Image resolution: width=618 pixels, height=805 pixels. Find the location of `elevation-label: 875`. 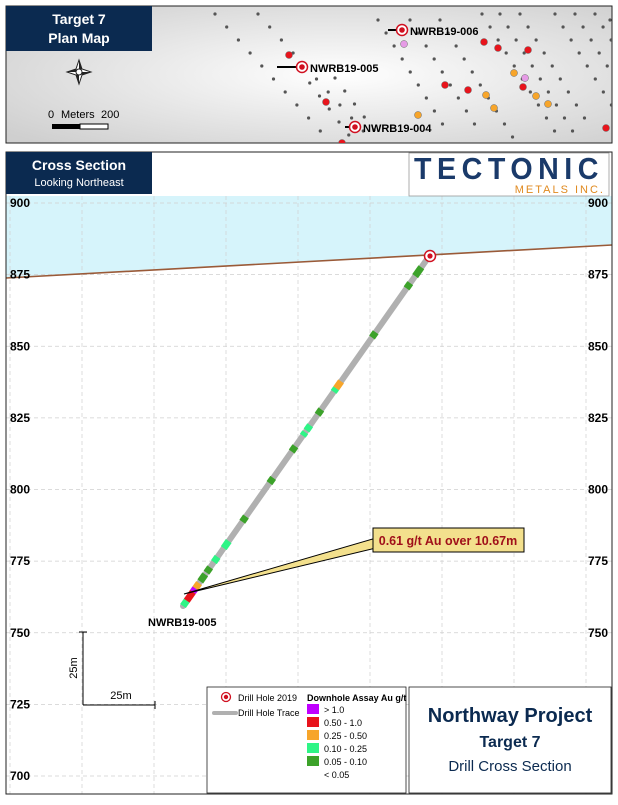

elevation-label: 875 is located at coordinates (598, 275).